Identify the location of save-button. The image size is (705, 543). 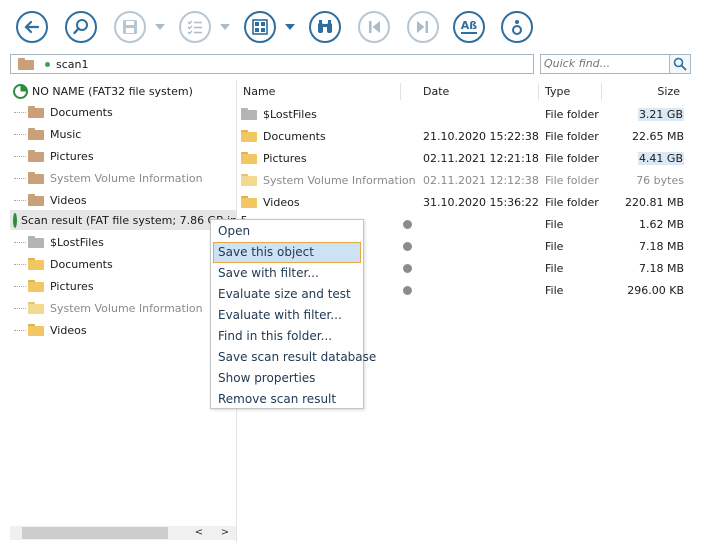
(130, 27).